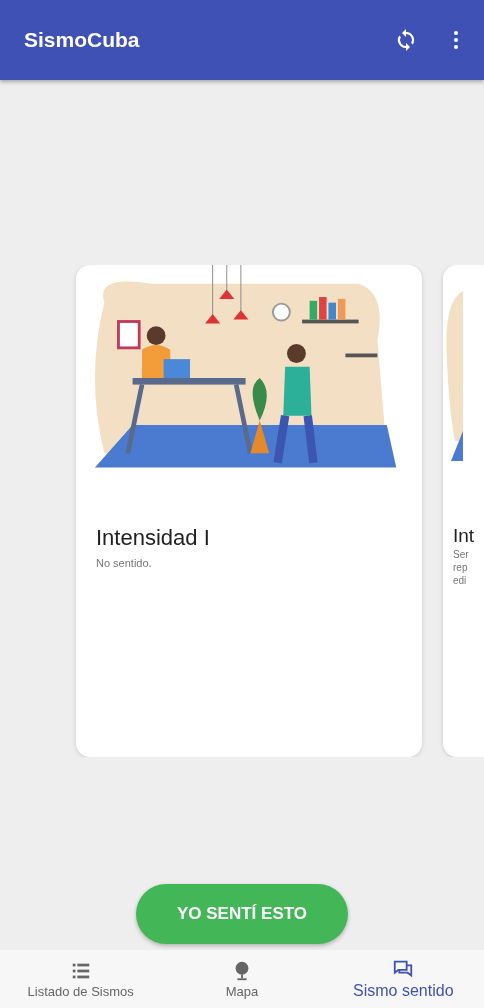 The image size is (484, 1008). What do you see at coordinates (124, 563) in the screenshot?
I see `intensity-description: No sentido.` at bounding box center [124, 563].